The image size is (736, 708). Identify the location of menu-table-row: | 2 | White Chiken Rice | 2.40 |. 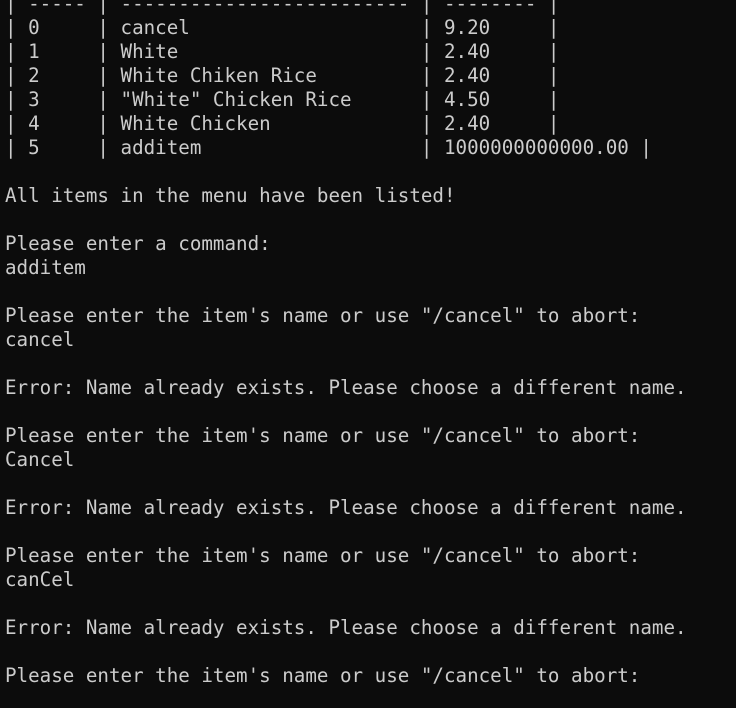
(282, 75).